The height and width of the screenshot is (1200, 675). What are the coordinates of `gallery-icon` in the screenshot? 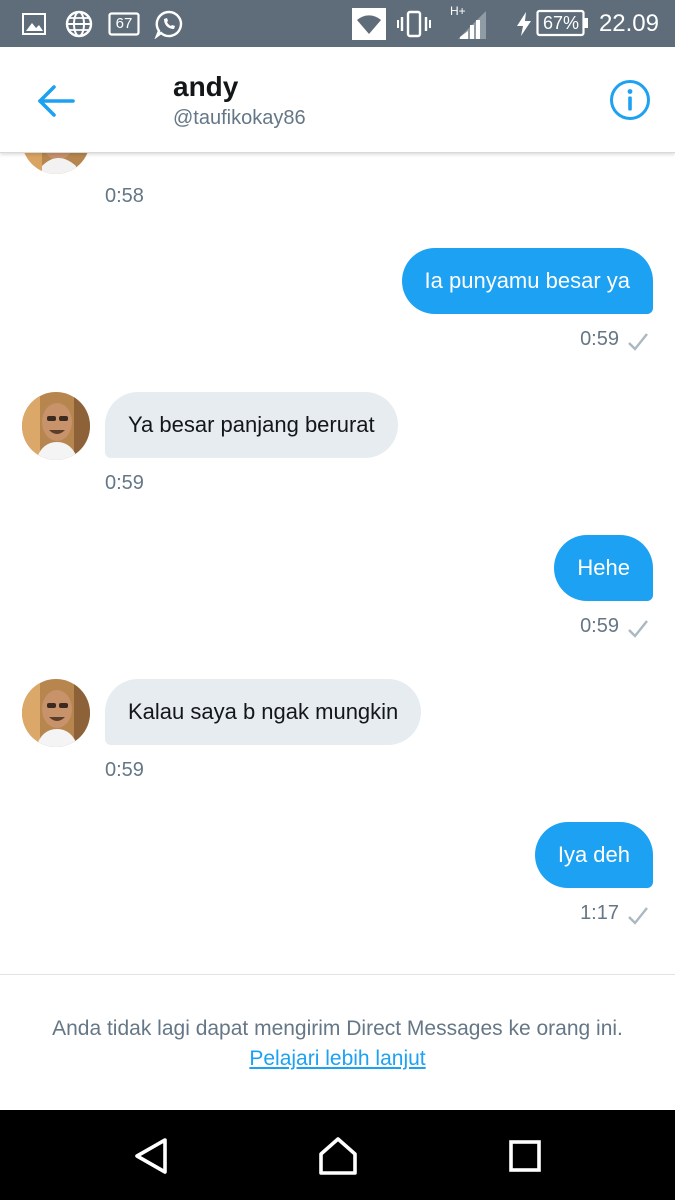 It's located at (34, 23).